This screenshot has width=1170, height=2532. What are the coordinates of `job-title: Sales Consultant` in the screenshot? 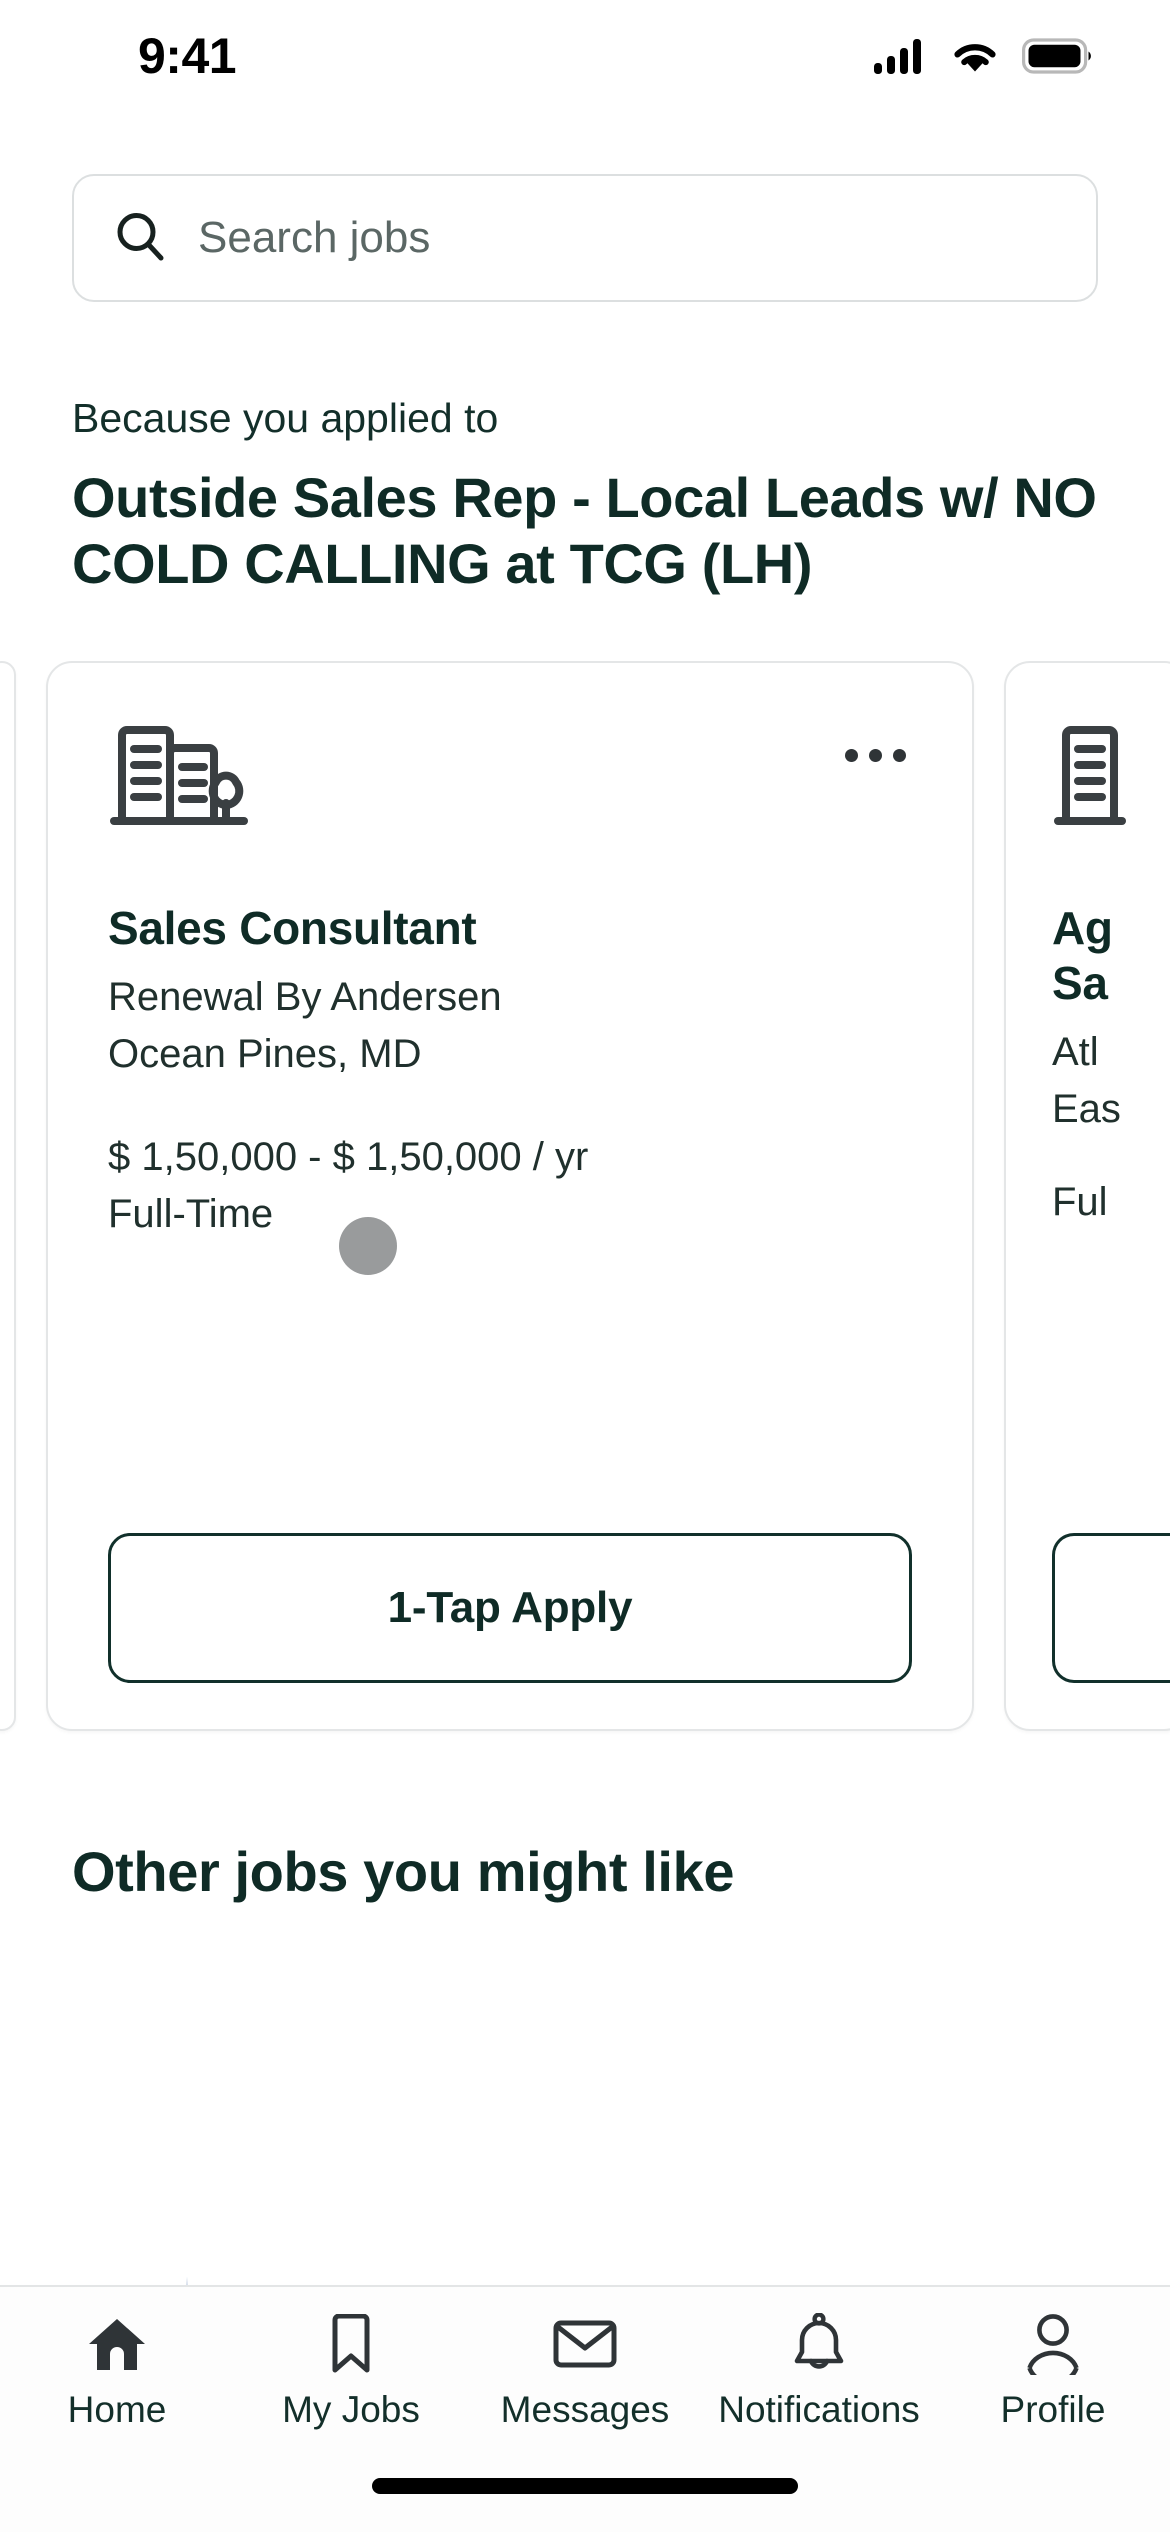 It's located at (292, 928).